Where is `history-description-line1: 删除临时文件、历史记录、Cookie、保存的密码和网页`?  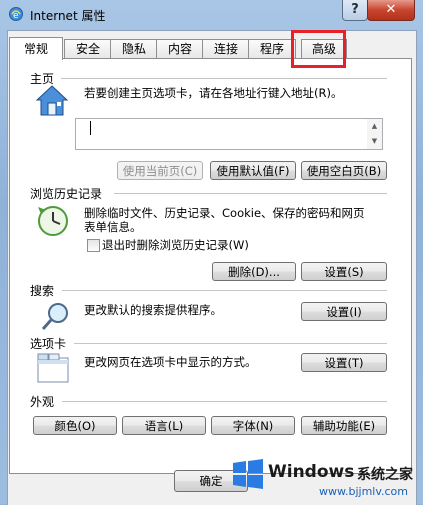
history-description-line1: 删除临时文件、历史记录、Cookie、保存的密码和网页 is located at coordinates (224, 213).